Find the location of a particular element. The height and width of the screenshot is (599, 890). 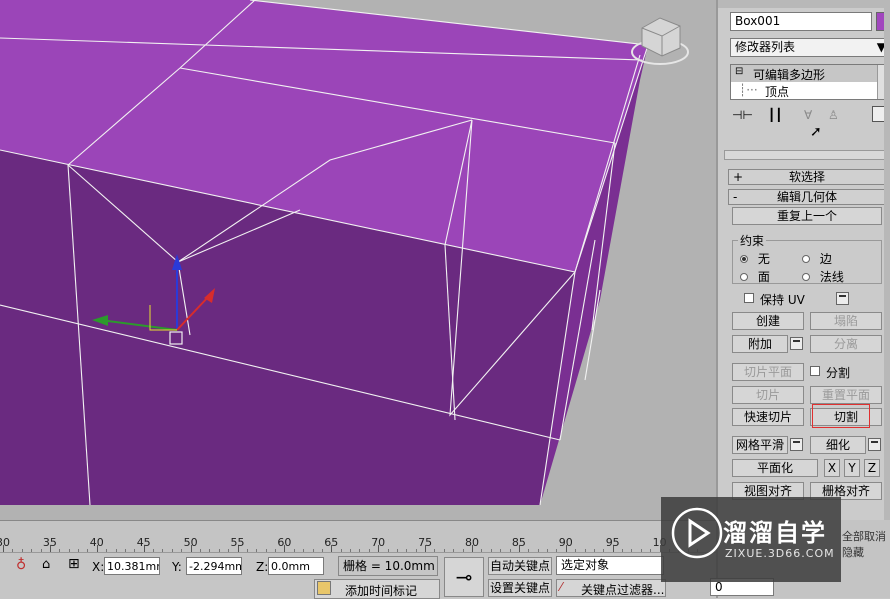

remove-modifier-icon: ♙ is located at coordinates (833, 115).